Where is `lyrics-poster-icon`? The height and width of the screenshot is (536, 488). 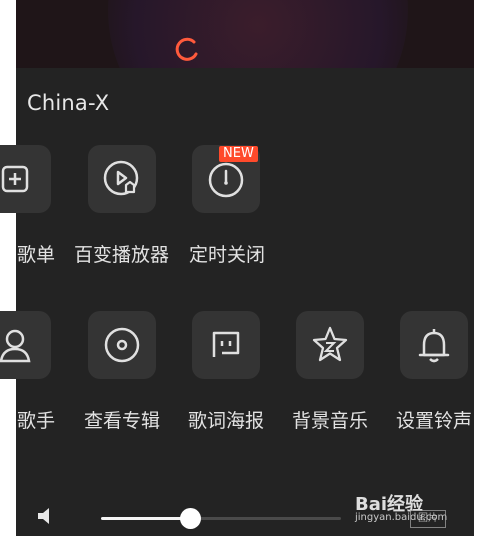 lyrics-poster-icon is located at coordinates (226, 344).